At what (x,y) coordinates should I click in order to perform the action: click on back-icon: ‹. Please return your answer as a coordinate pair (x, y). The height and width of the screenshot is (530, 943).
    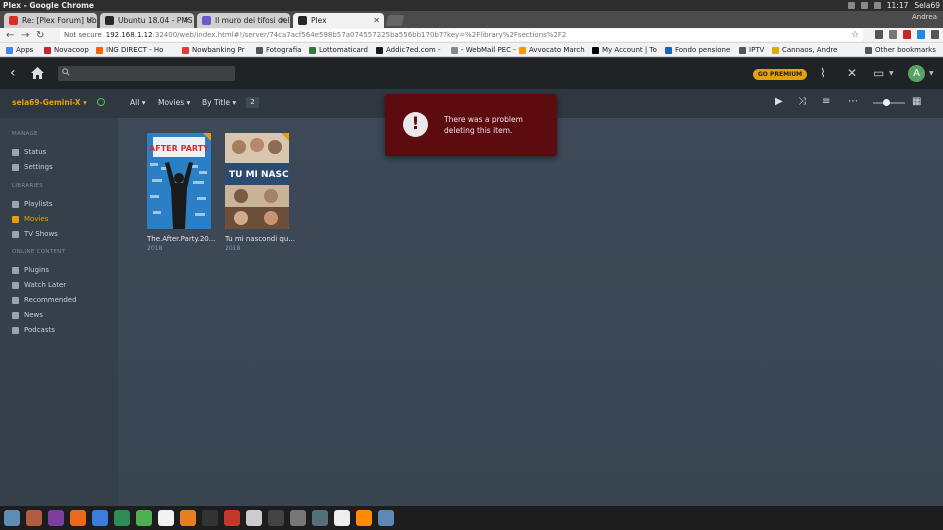
    Looking at the image, I should click on (13, 73).